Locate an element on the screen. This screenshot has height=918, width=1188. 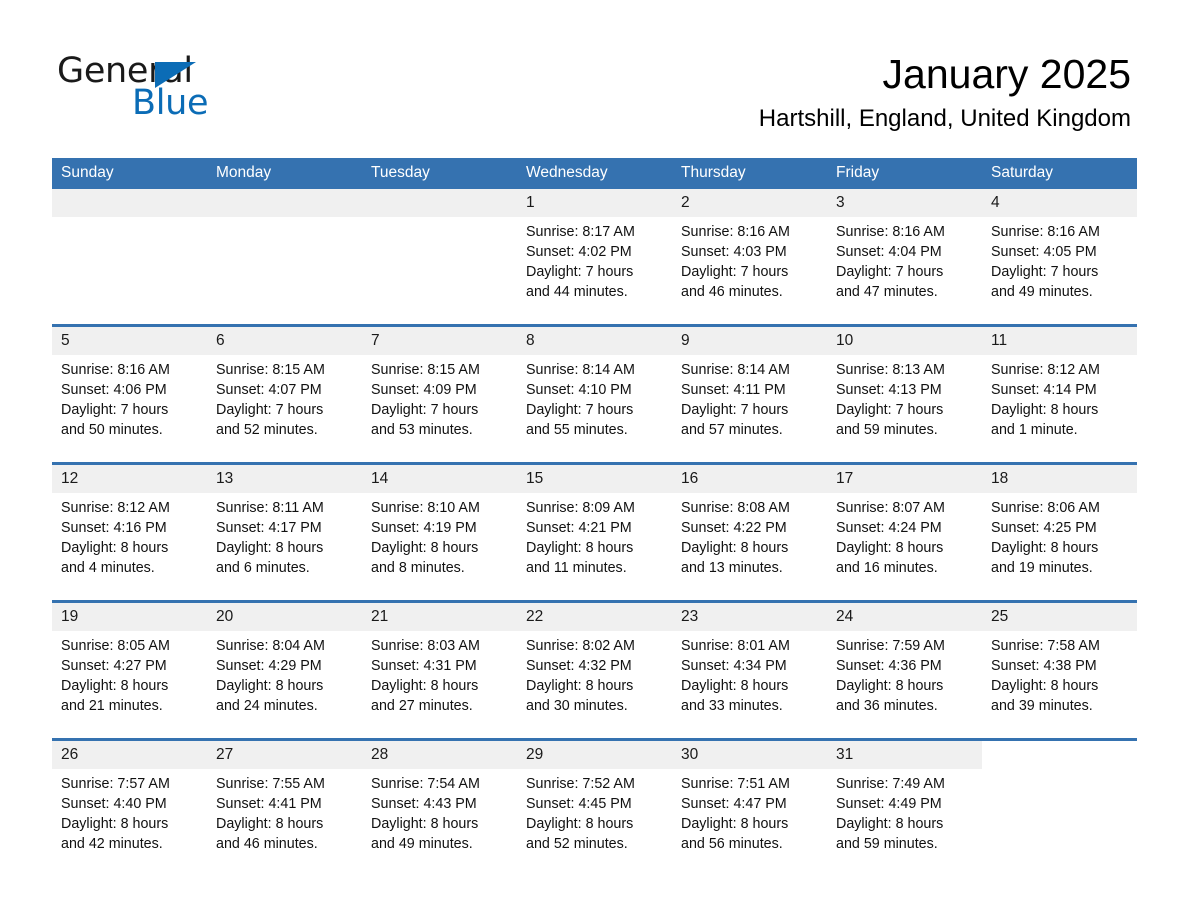
sunset-text: Sunset: 4:09 PM is located at coordinates (424, 390).